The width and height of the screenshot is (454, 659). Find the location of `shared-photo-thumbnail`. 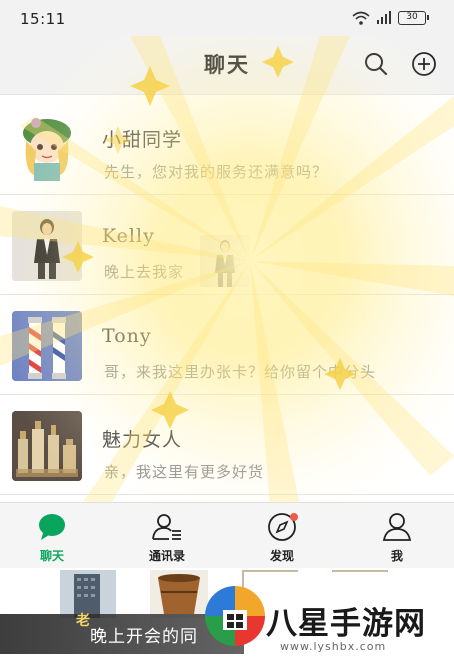

shared-photo-thumbnail is located at coordinates (225, 261).